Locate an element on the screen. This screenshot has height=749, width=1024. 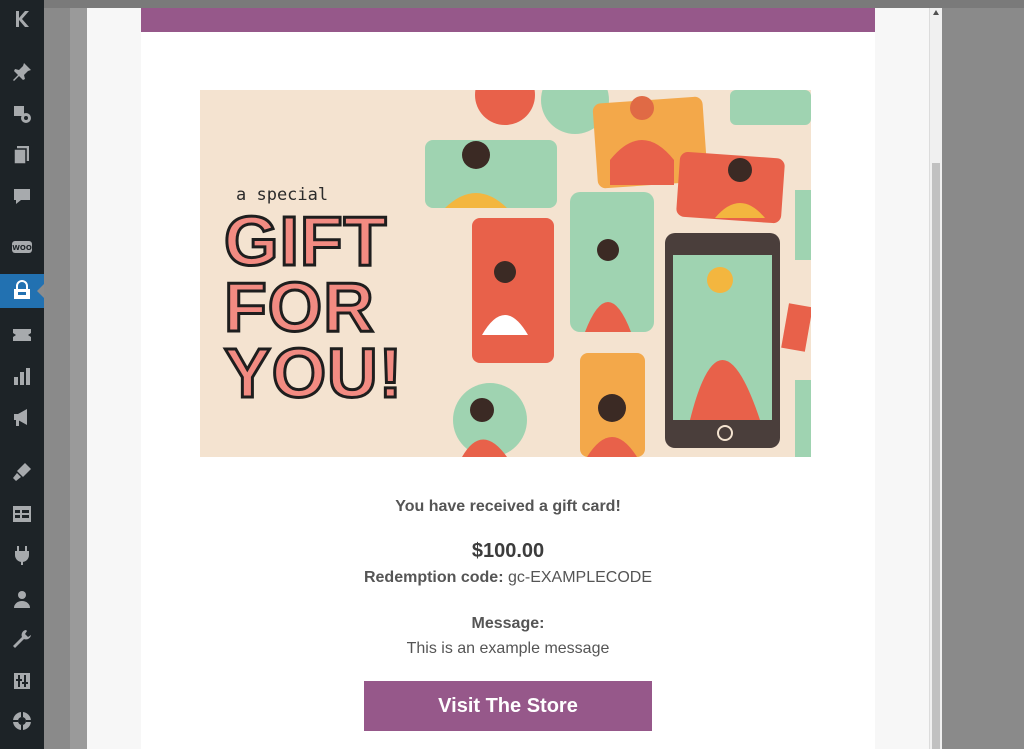
media-icon is located at coordinates (22, 114).